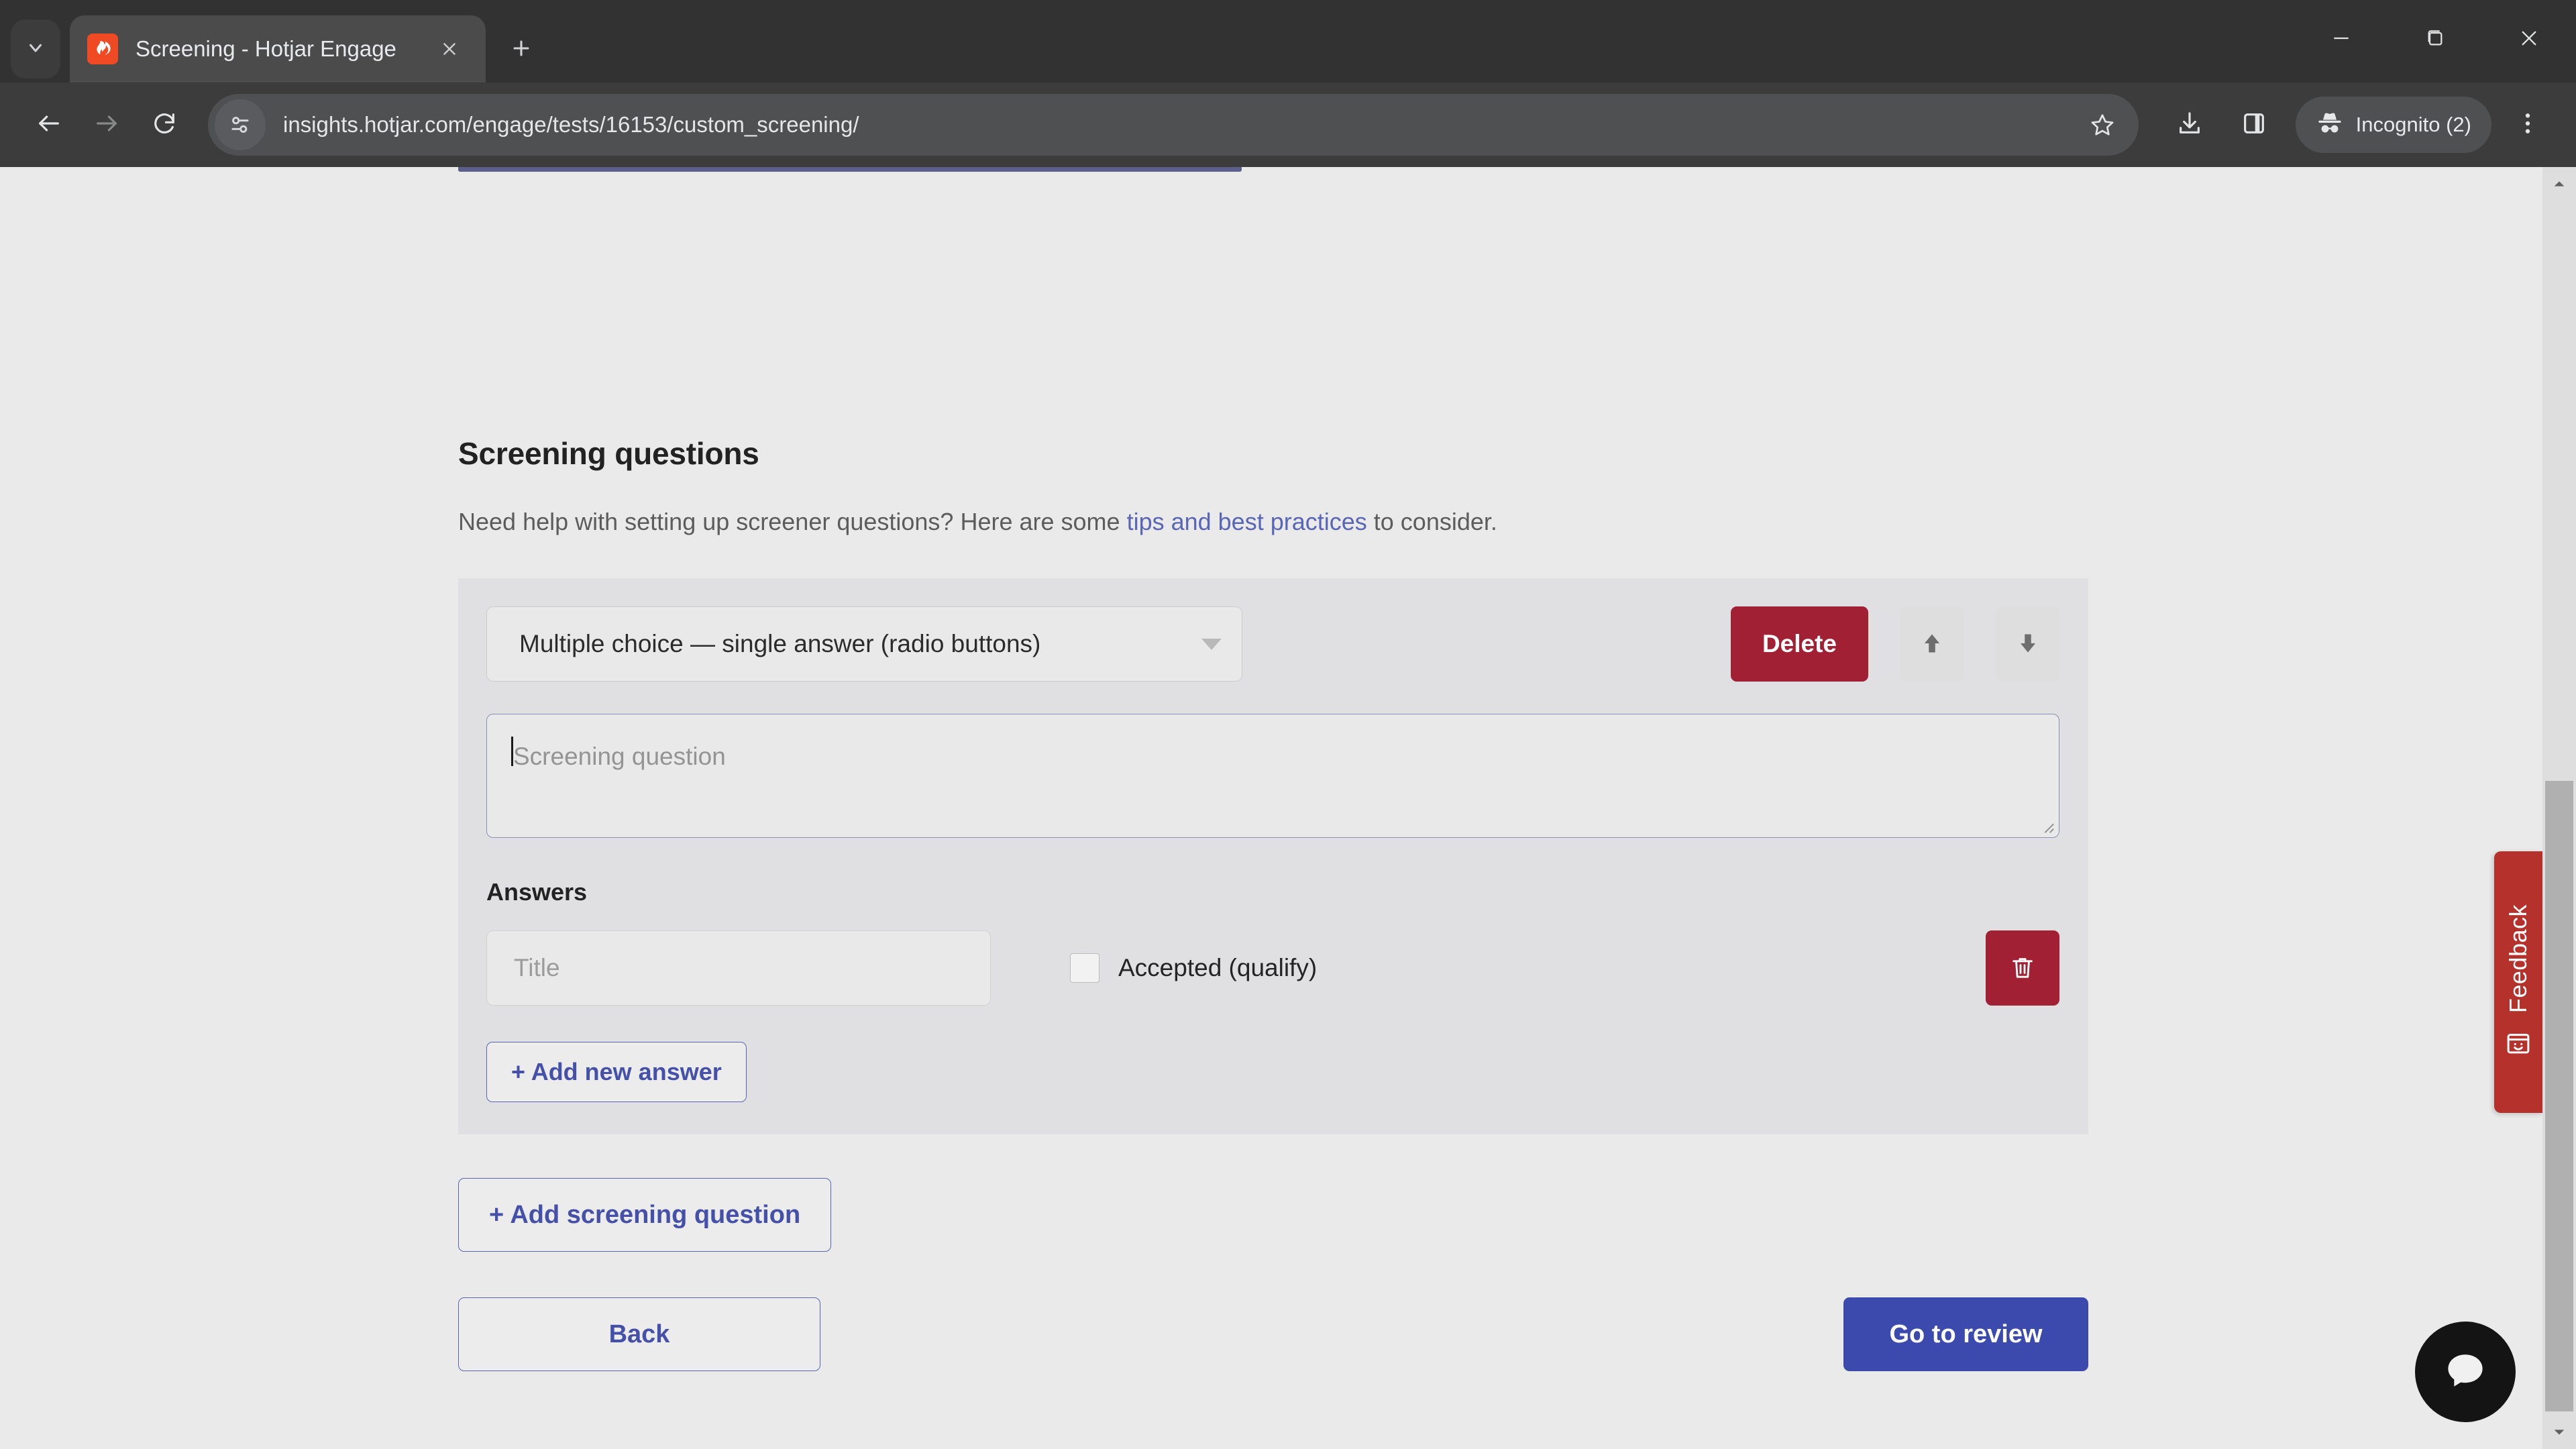 The height and width of the screenshot is (1449, 2576). I want to click on forward-button, so click(107, 125).